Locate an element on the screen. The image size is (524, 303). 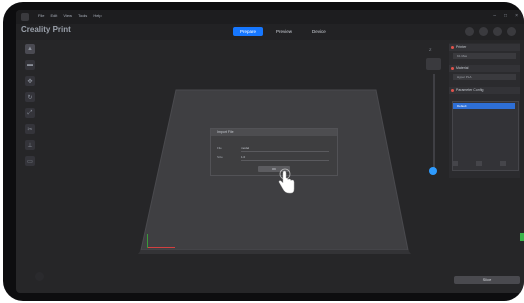
pointer-hand-icon is located at coordinates (286, 181).